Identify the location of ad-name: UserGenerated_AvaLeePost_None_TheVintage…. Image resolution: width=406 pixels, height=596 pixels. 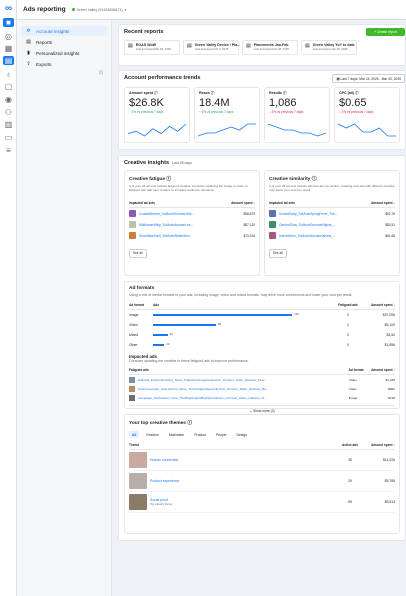
(236, 389).